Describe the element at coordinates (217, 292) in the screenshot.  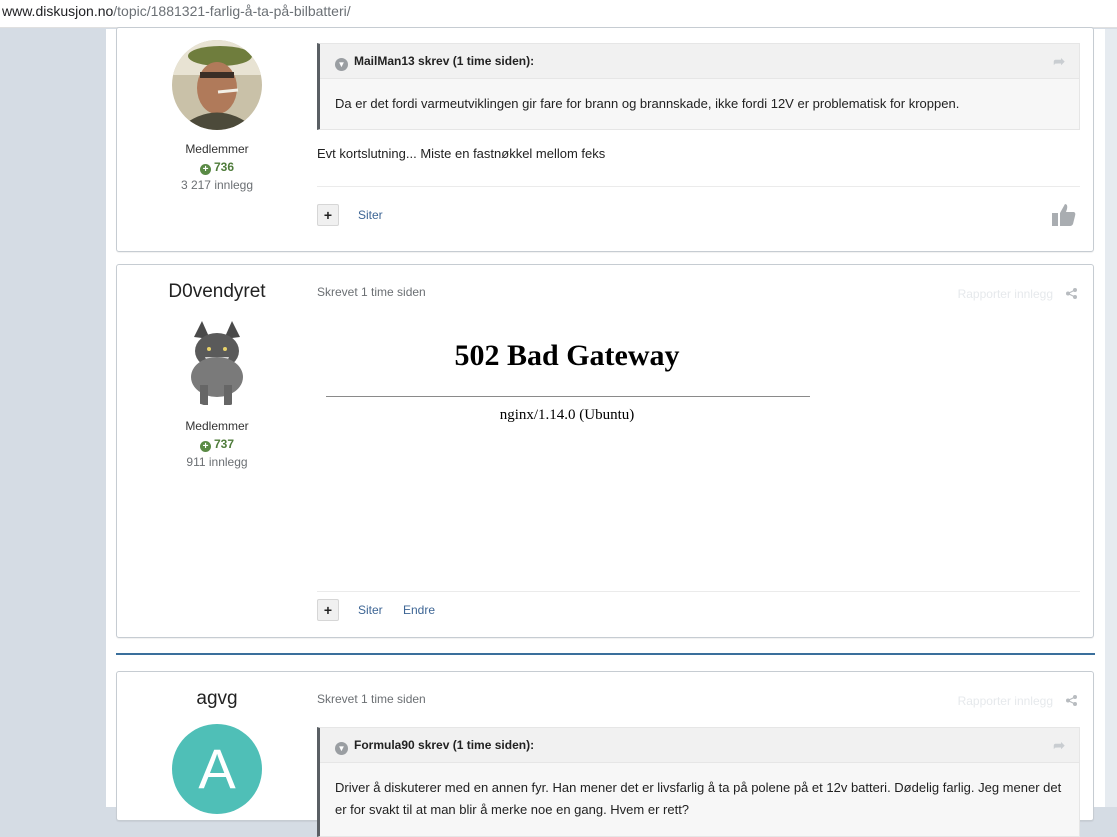
I see `author-name: D0vendyret` at that location.